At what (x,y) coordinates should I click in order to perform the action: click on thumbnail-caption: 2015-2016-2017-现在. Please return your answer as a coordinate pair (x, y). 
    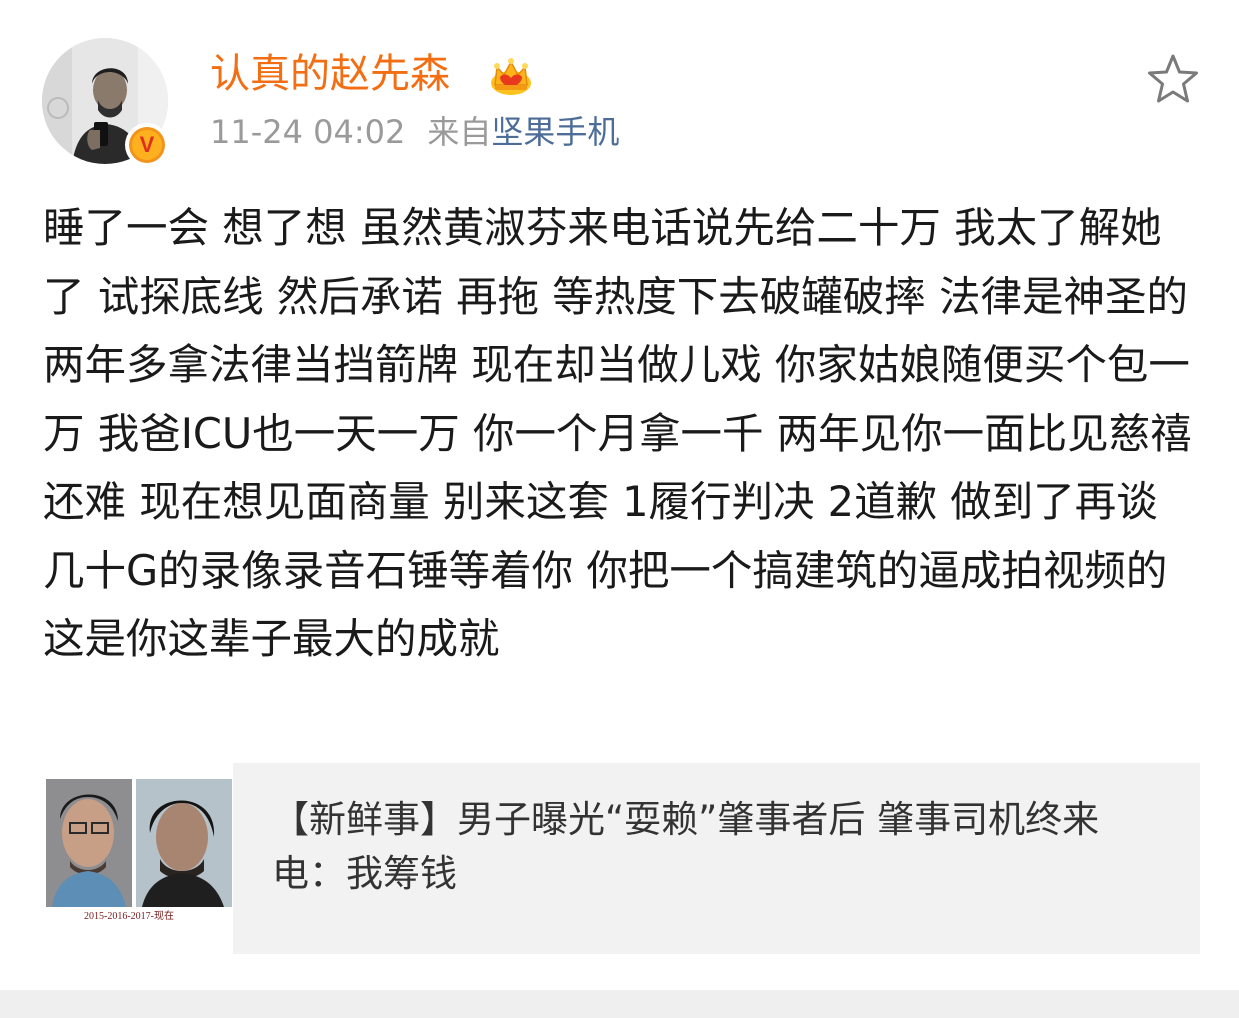
    Looking at the image, I should click on (129, 916).